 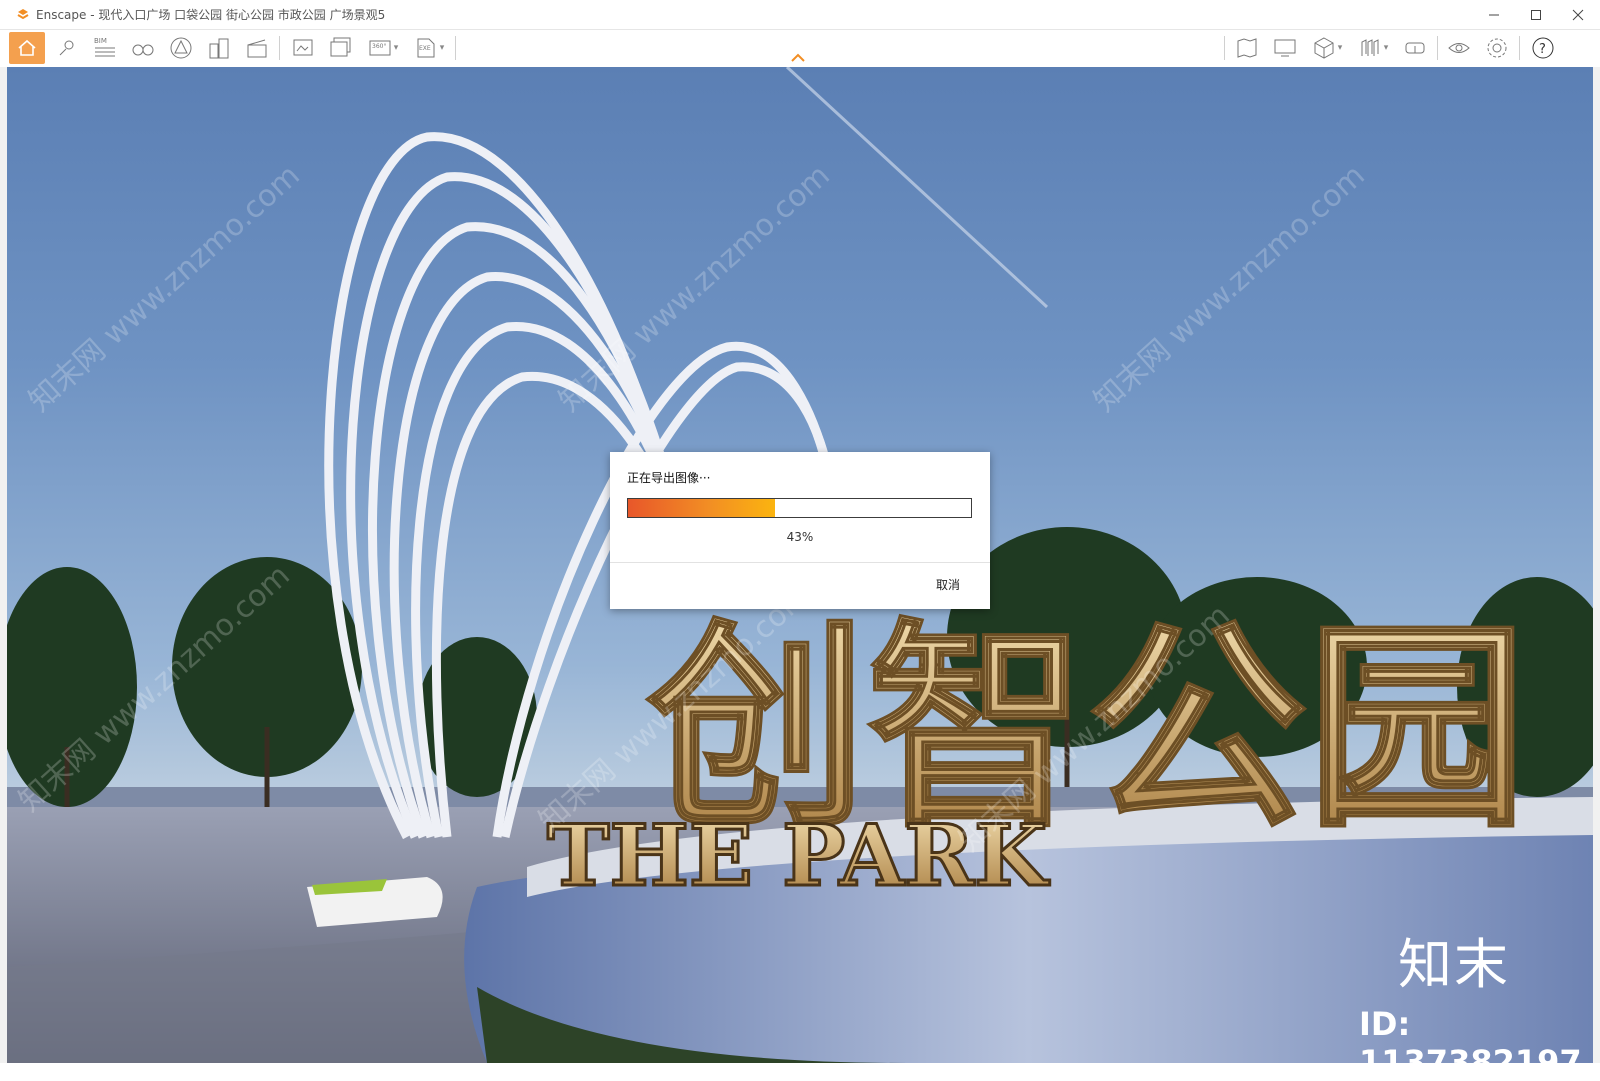 I want to click on buildings-button, so click(x=219, y=48).